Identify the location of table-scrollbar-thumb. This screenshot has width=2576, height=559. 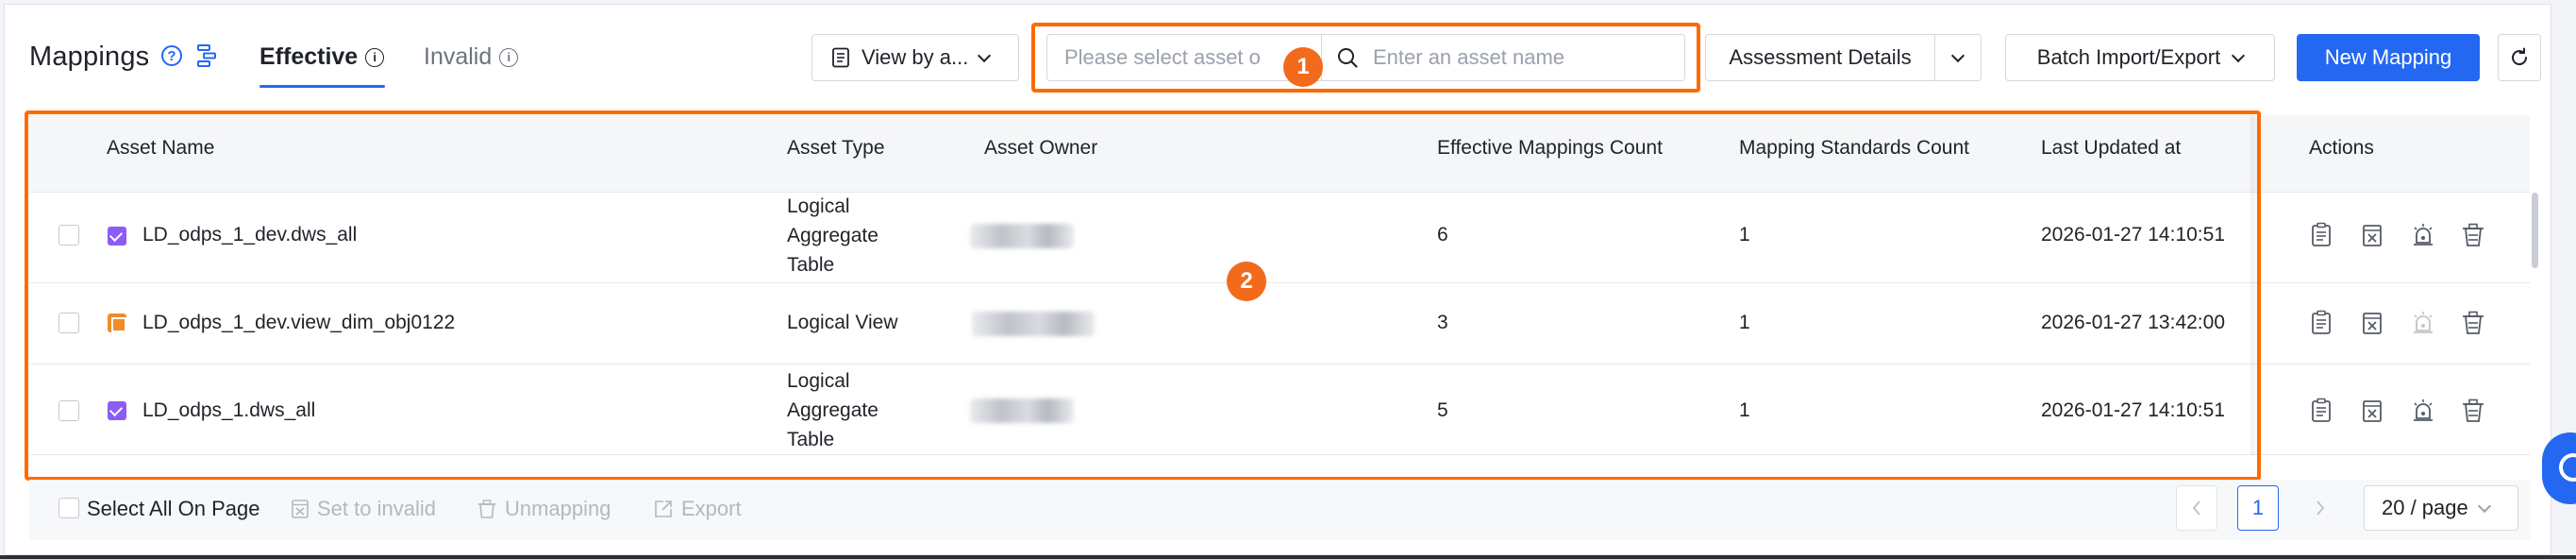
(2535, 231).